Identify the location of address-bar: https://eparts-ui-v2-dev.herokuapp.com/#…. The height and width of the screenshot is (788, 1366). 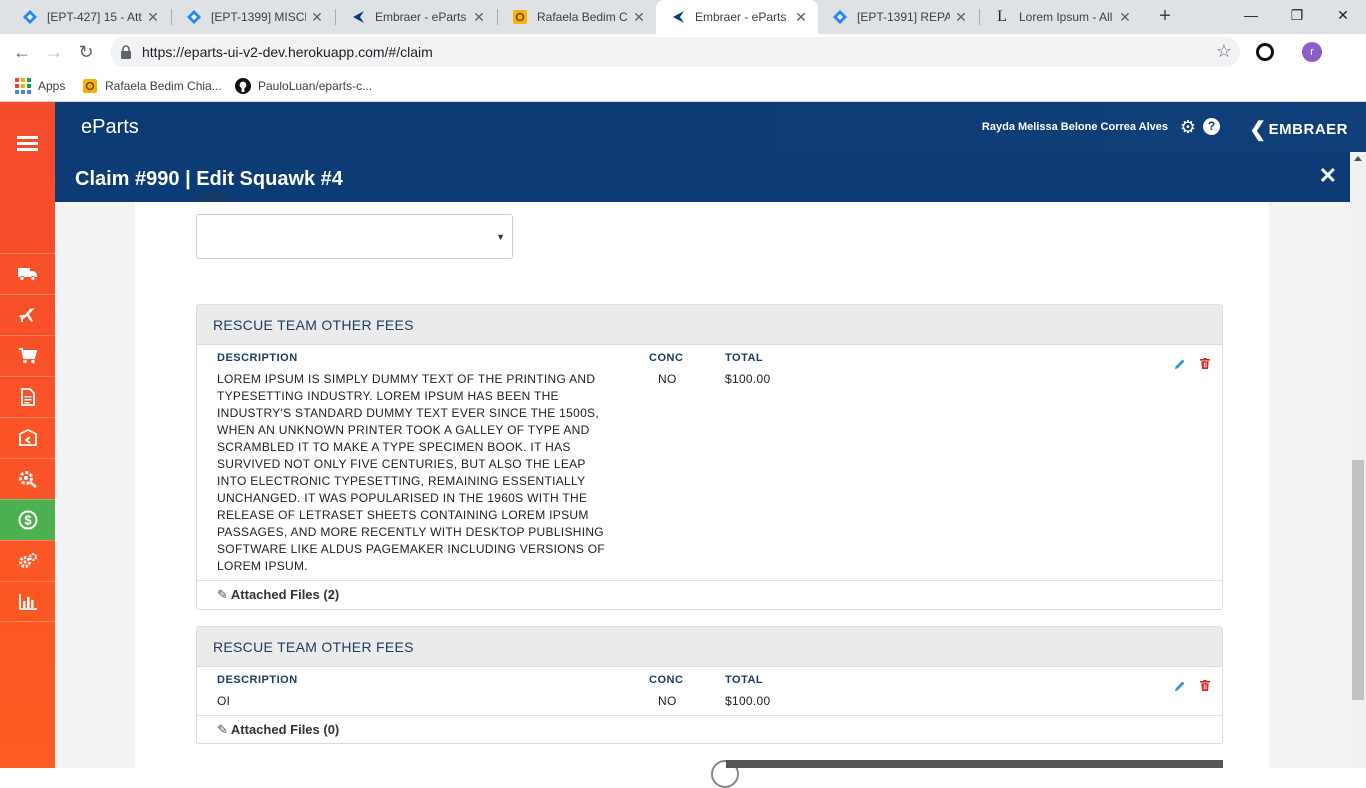
(675, 52).